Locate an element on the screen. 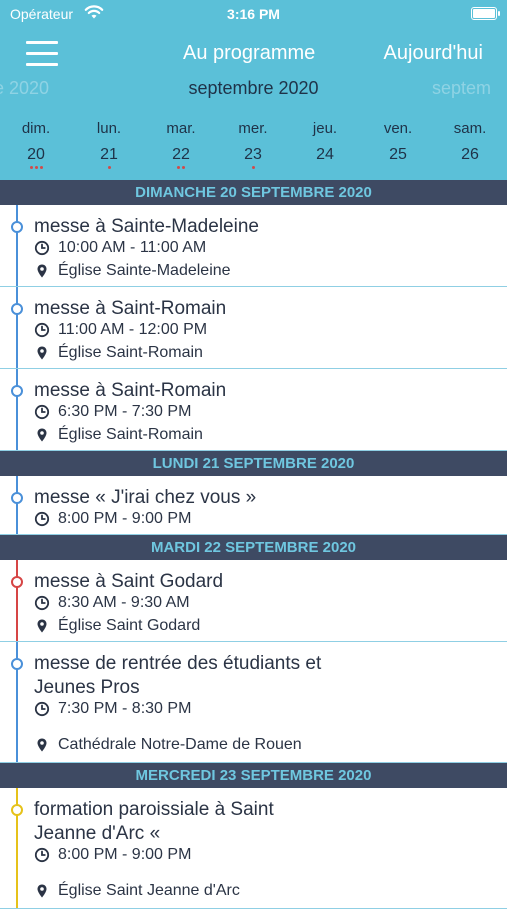 Image resolution: width=507 pixels, height=909 pixels. event-time: 7:30 PM - 8:30 PM is located at coordinates (125, 708).